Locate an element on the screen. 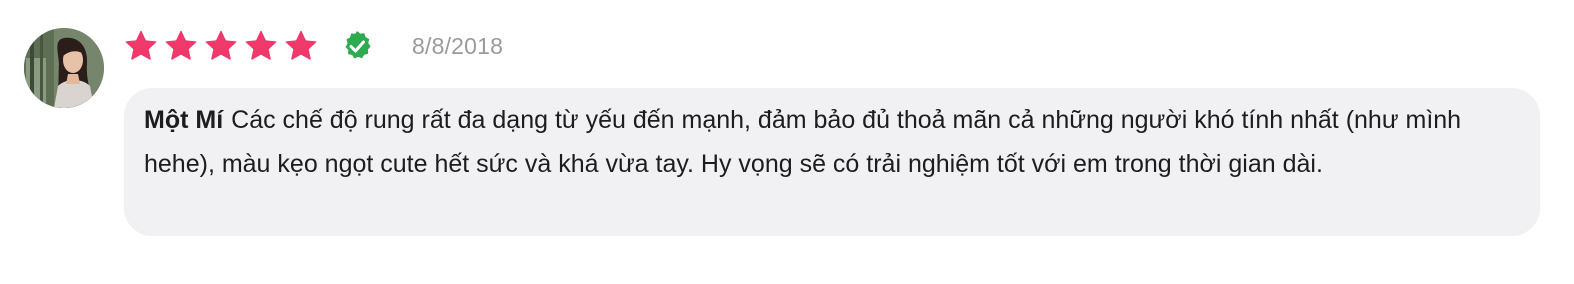 This screenshot has height=284, width=1574. avatar-photo is located at coordinates (64, 68).